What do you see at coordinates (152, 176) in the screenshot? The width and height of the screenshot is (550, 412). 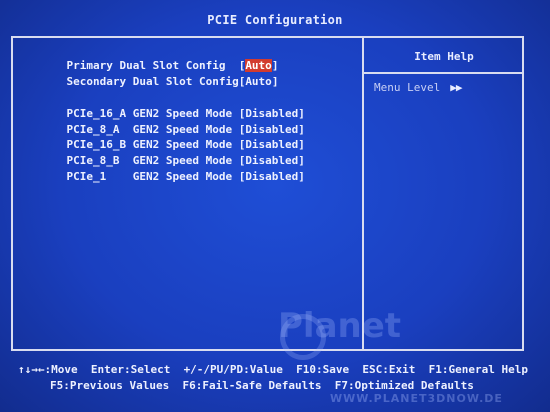 I see `setting-label: PCIe_1 GEN2 Speed Mode` at bounding box center [152, 176].